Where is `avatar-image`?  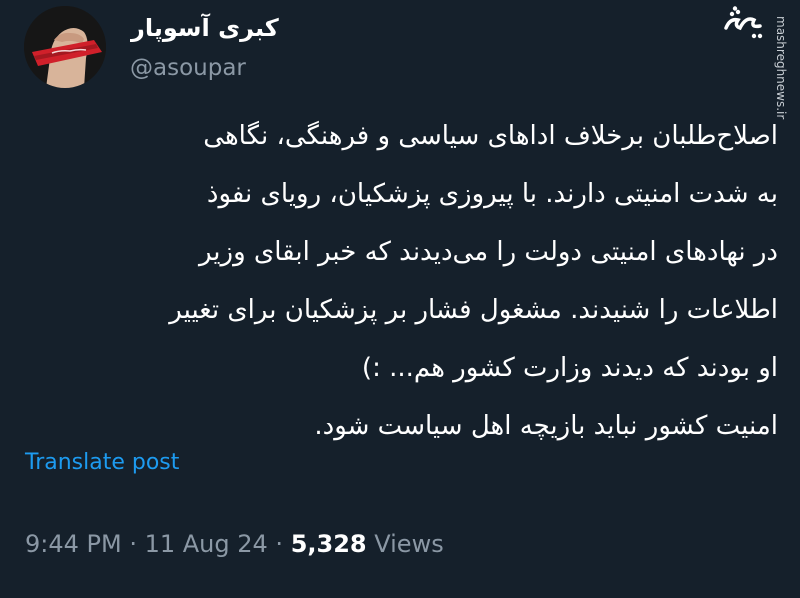
avatar-image is located at coordinates (65, 47).